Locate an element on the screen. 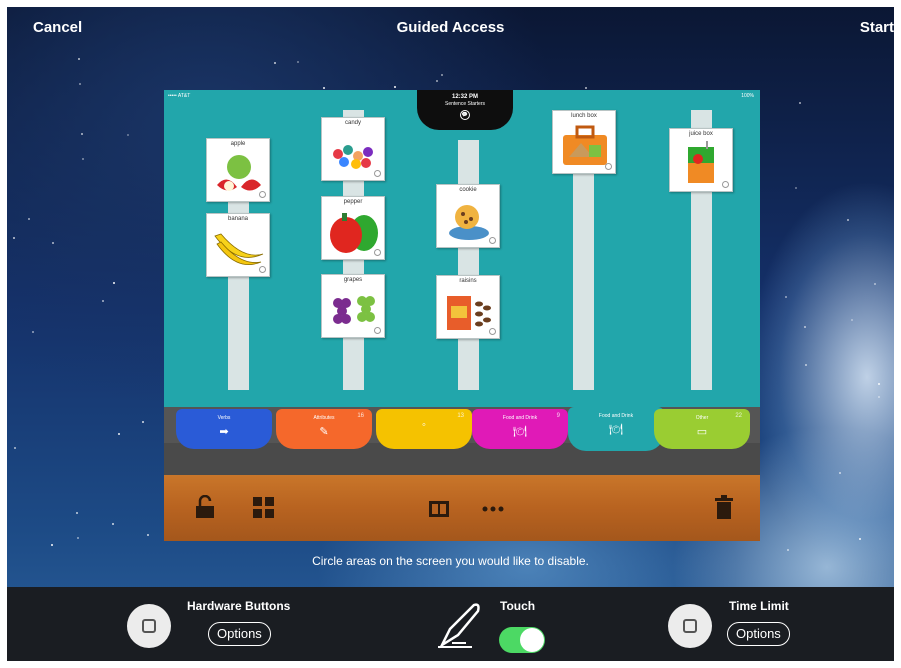 The height and width of the screenshot is (668, 901). time-limit-options-button: Options is located at coordinates (758, 634).